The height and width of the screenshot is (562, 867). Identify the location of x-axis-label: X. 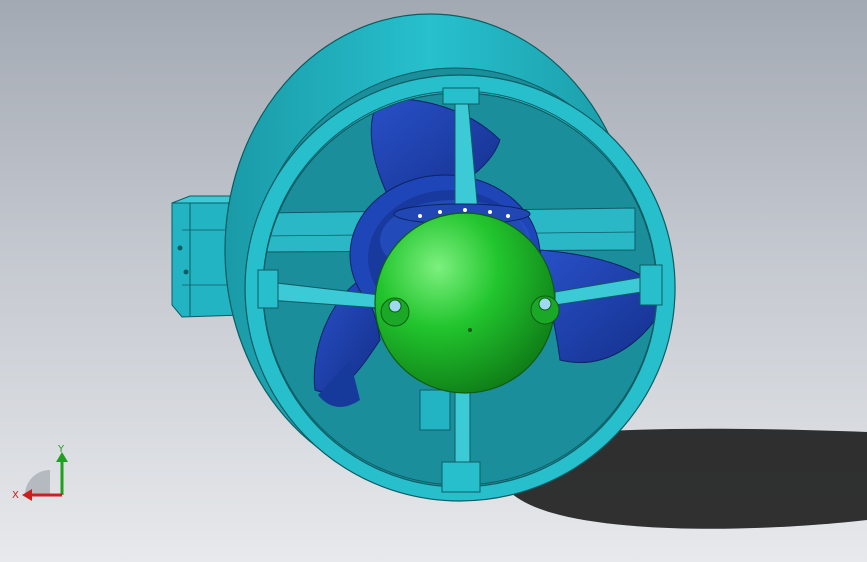
(15, 495).